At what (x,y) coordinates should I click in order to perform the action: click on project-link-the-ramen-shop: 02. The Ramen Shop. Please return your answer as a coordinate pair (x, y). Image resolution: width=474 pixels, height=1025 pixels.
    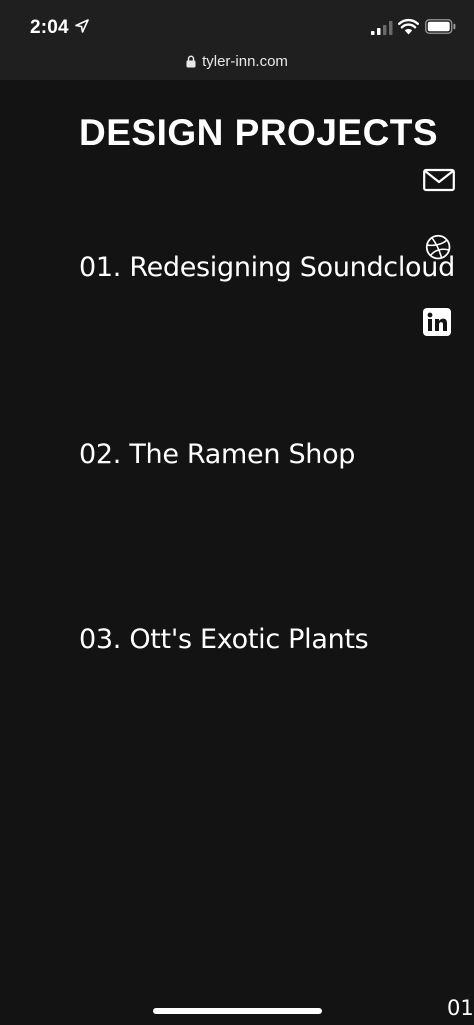
    Looking at the image, I should click on (217, 454).